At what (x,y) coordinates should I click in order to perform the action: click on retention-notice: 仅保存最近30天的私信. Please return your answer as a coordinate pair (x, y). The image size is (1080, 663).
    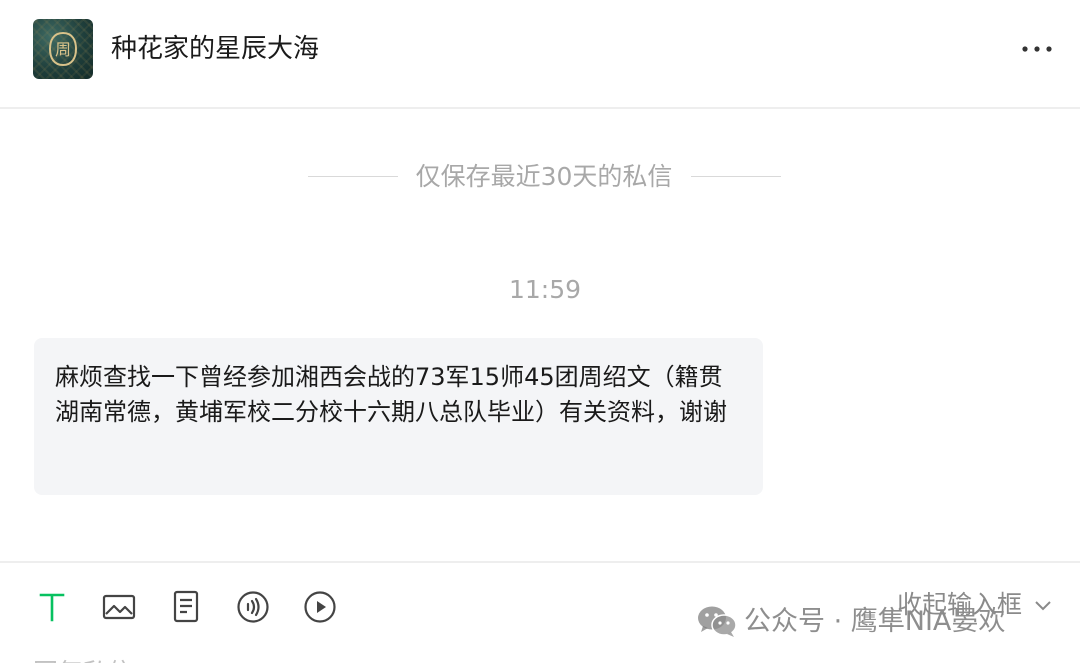
    Looking at the image, I should click on (540, 177).